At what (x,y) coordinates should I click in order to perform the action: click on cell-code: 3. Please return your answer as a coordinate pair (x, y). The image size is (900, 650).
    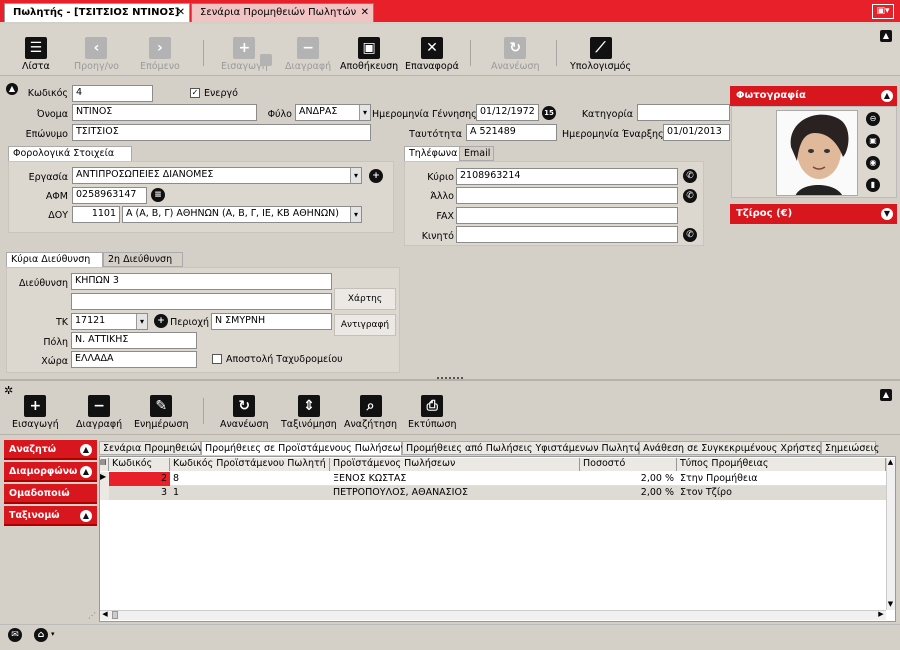
    Looking at the image, I should click on (139, 493).